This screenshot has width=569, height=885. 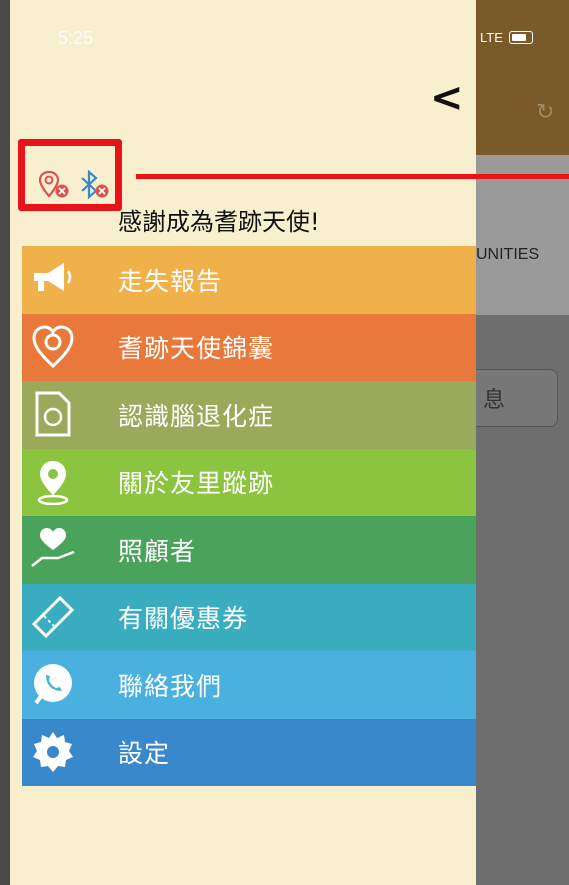 What do you see at coordinates (170, 686) in the screenshot?
I see `menu-label: 聯絡我們` at bounding box center [170, 686].